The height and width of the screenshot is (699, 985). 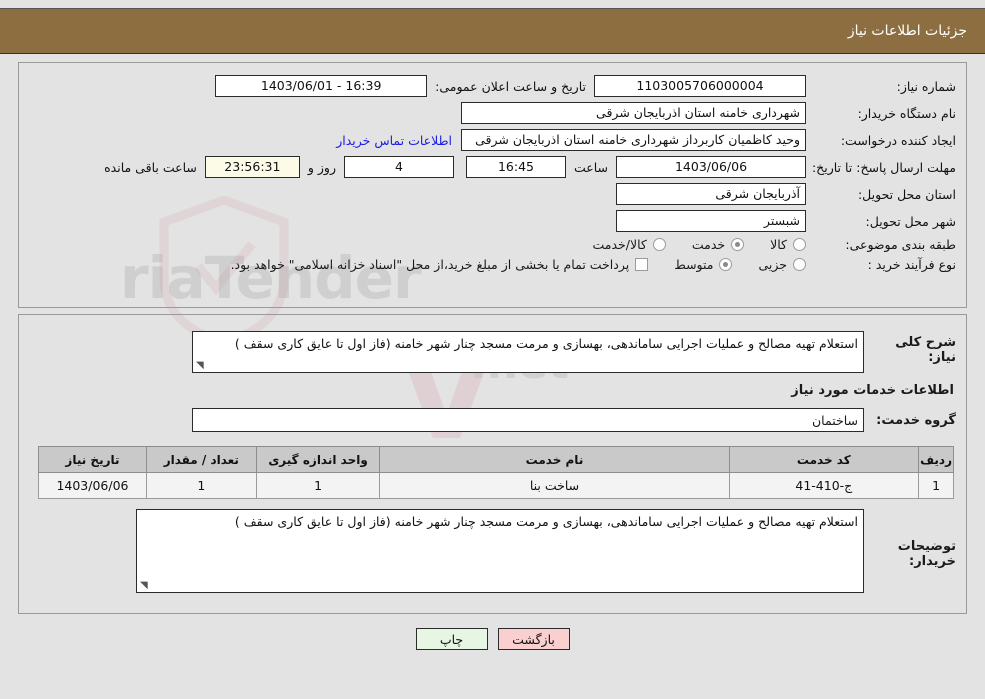 I want to click on cell-service-code: ج-410-41, so click(x=824, y=485).